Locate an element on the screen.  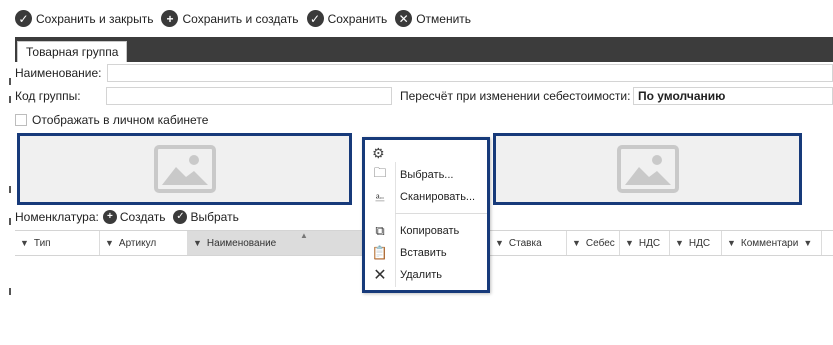
menu-item-label: Вставить is located at coordinates (423, 253).